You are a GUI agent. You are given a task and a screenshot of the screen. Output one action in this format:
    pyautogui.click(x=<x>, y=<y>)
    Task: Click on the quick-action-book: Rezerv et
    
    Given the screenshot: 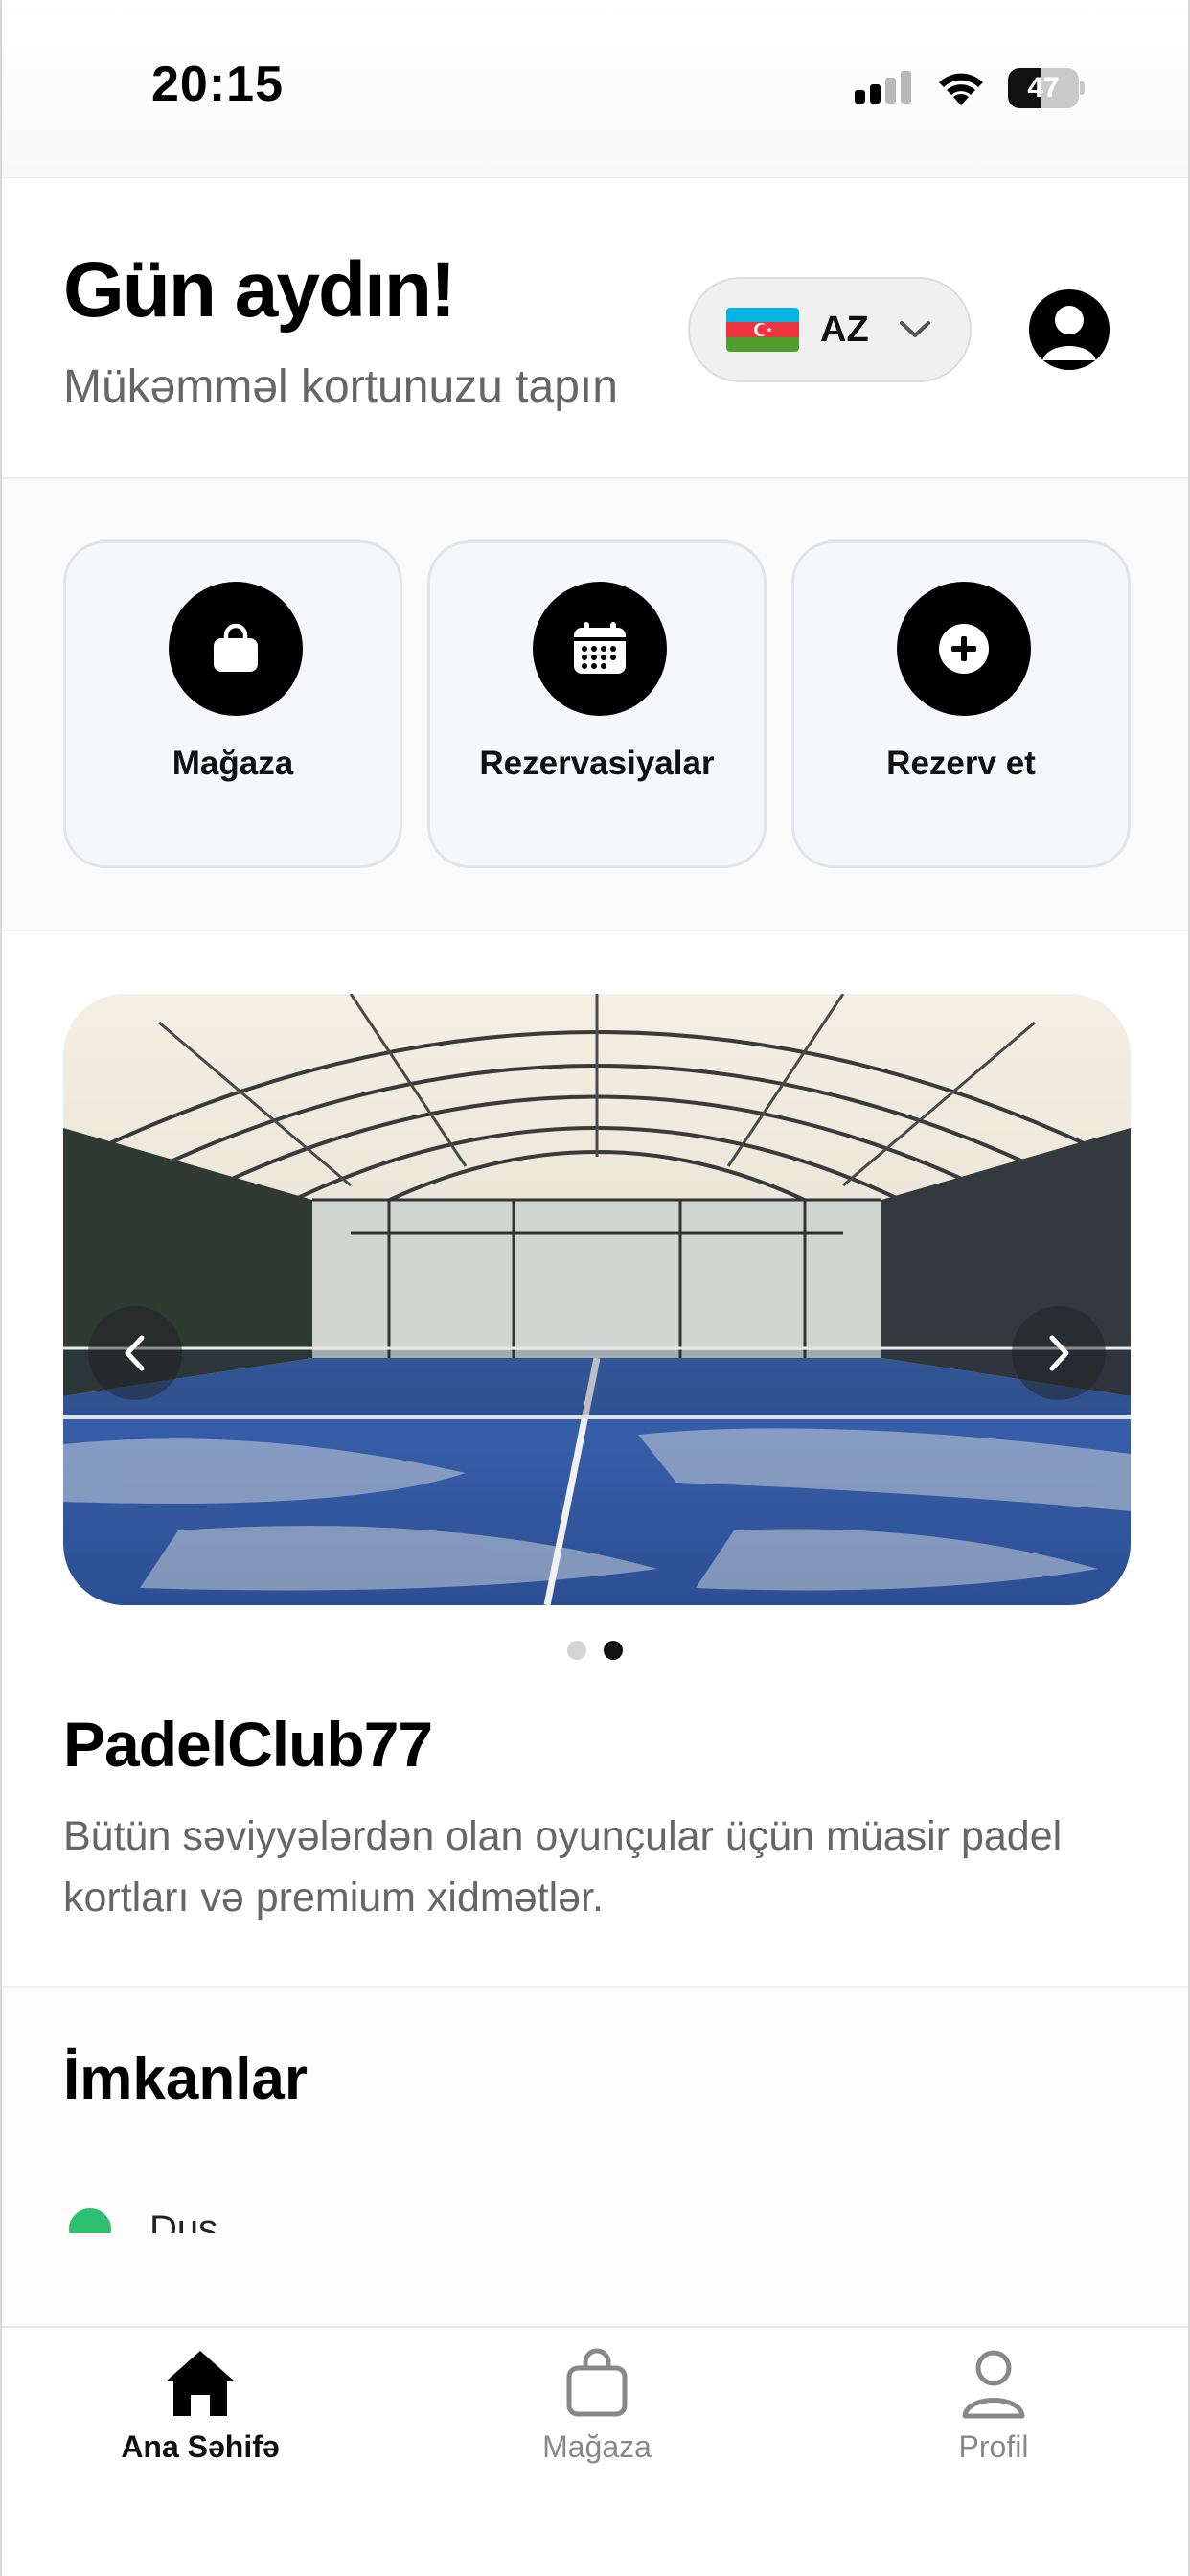 What is the action you would take?
    pyautogui.click(x=961, y=704)
    